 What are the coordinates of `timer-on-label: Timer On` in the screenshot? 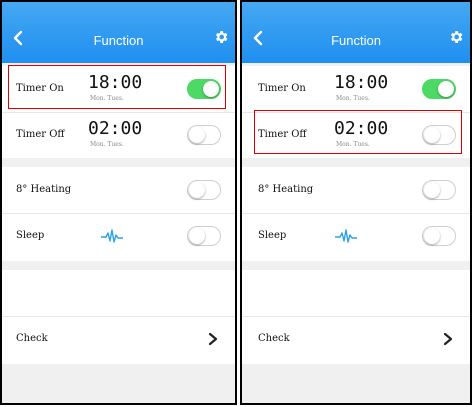 It's located at (282, 88).